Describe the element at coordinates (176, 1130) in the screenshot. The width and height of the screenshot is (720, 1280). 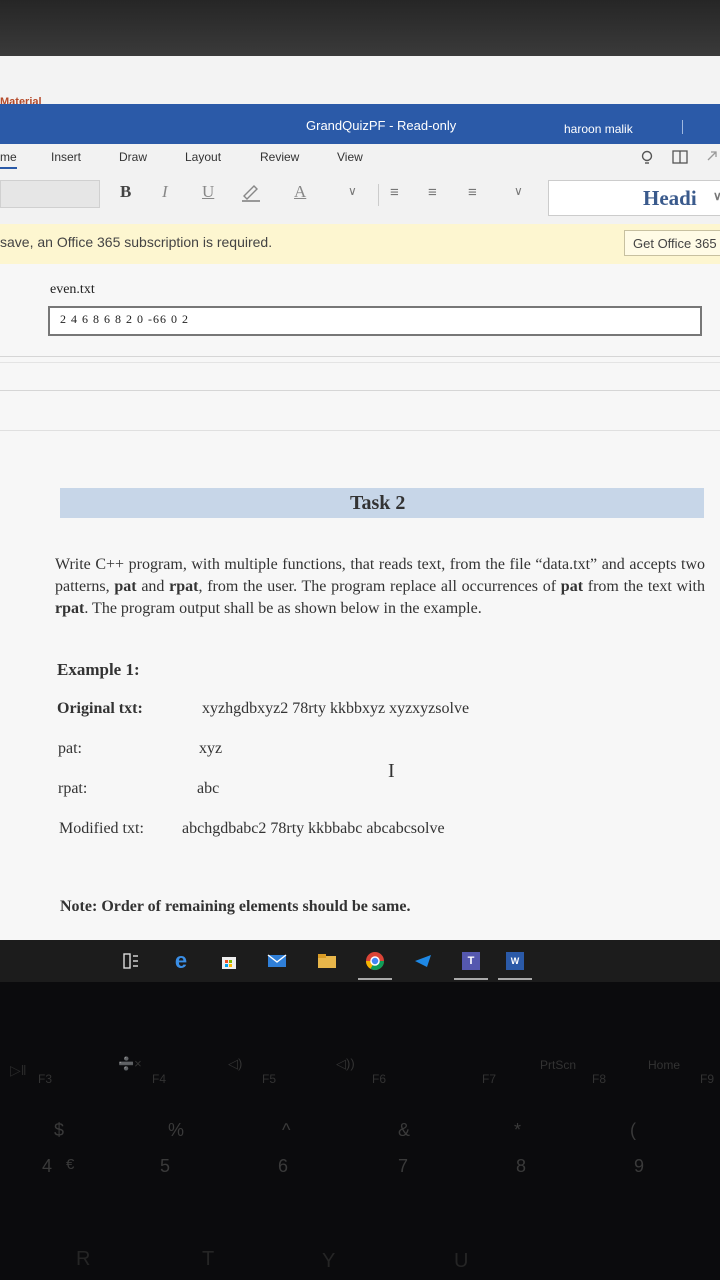
I see `percent-key: %` at that location.